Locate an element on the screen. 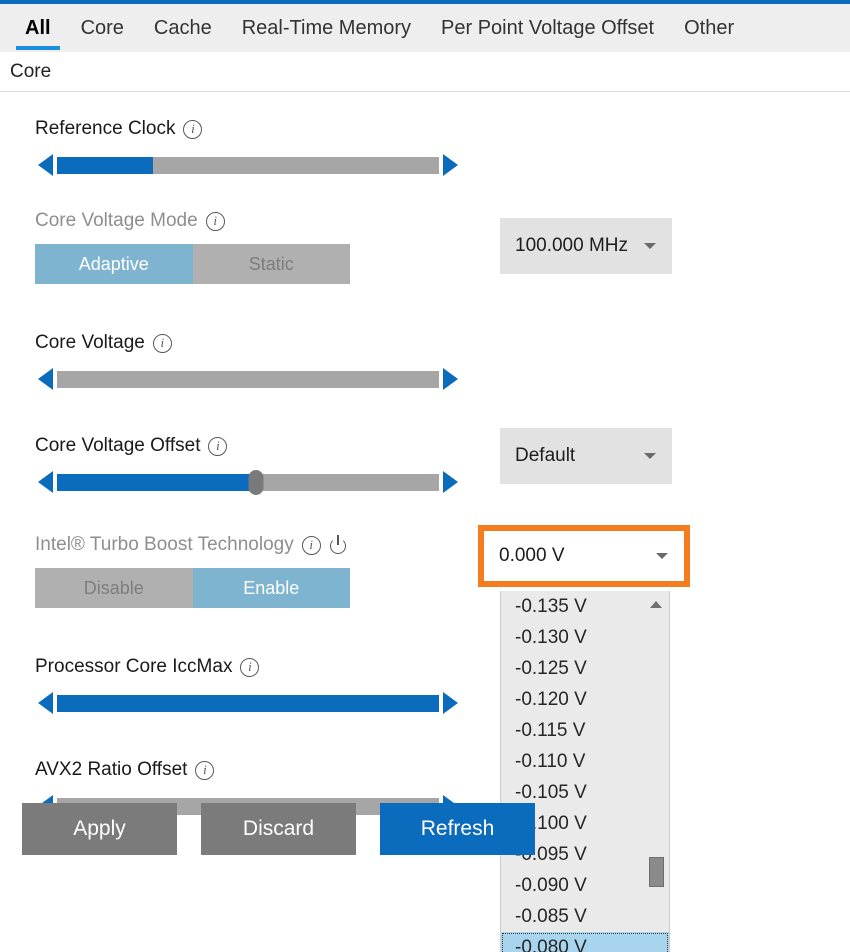 The image size is (850, 952). tab-real-time-memory-label: Real-Time Memory is located at coordinates (326, 27).